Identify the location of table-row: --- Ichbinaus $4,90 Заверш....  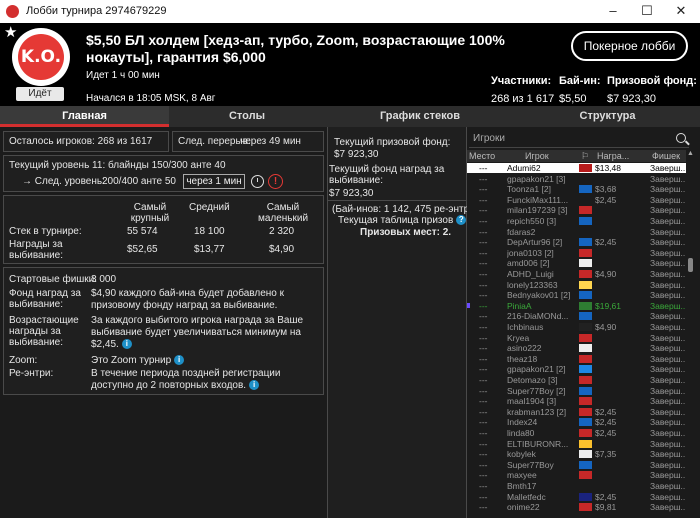
(579, 327).